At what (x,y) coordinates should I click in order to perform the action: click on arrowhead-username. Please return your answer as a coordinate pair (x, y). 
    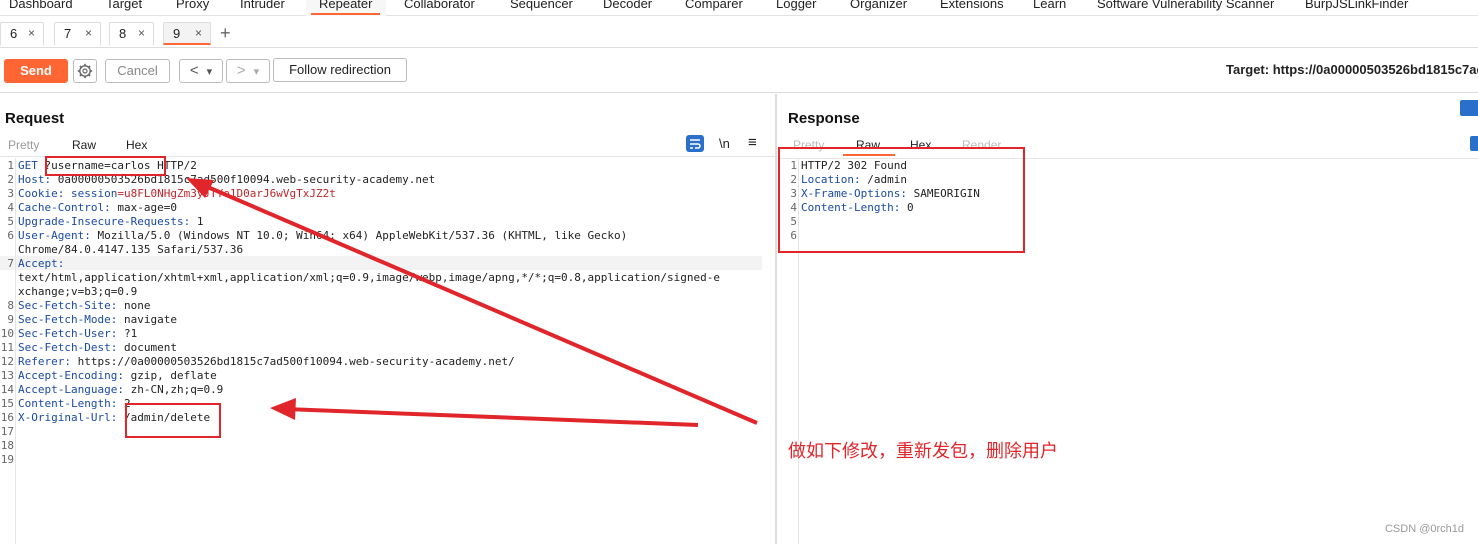
    Looking at the image, I should click on (200, 188).